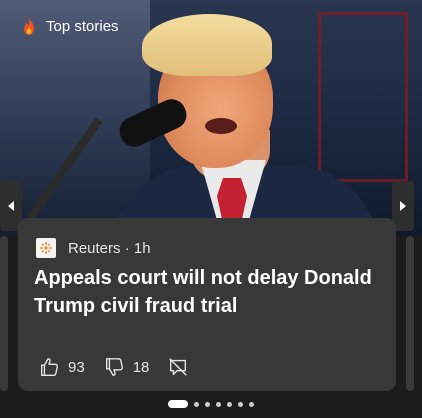 The height and width of the screenshot is (418, 422). Describe the element at coordinates (141, 367) in the screenshot. I see `dislike-count: 18` at that location.